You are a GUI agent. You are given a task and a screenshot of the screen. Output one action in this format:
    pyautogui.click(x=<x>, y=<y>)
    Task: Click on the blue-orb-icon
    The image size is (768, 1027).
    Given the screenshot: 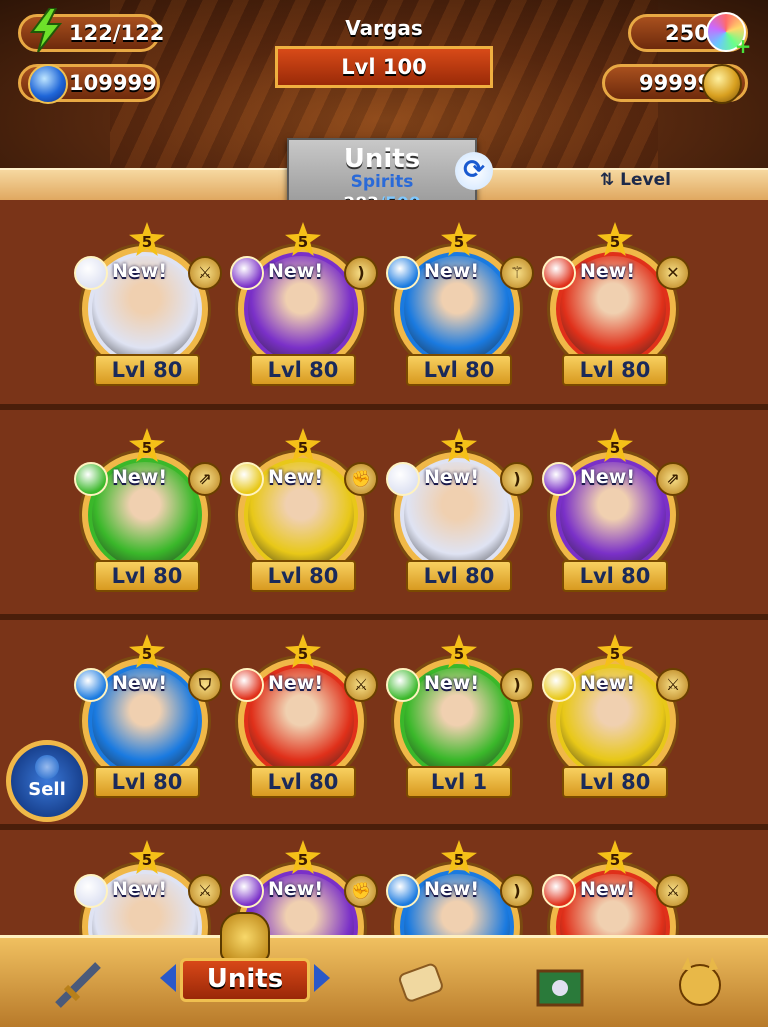 What is the action you would take?
    pyautogui.click(x=48, y=84)
    